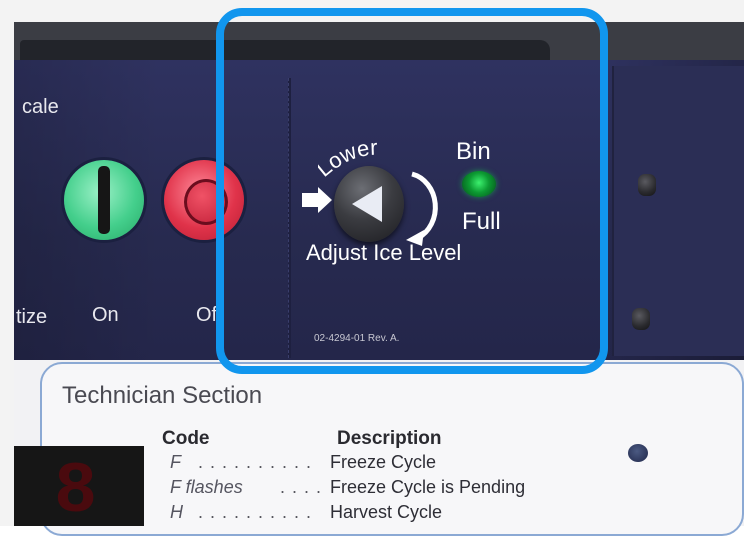 This screenshot has width=744, height=536. I want to click on code-row: F flashes . . . . Freeze Cycle is Pending, so click(347, 487).